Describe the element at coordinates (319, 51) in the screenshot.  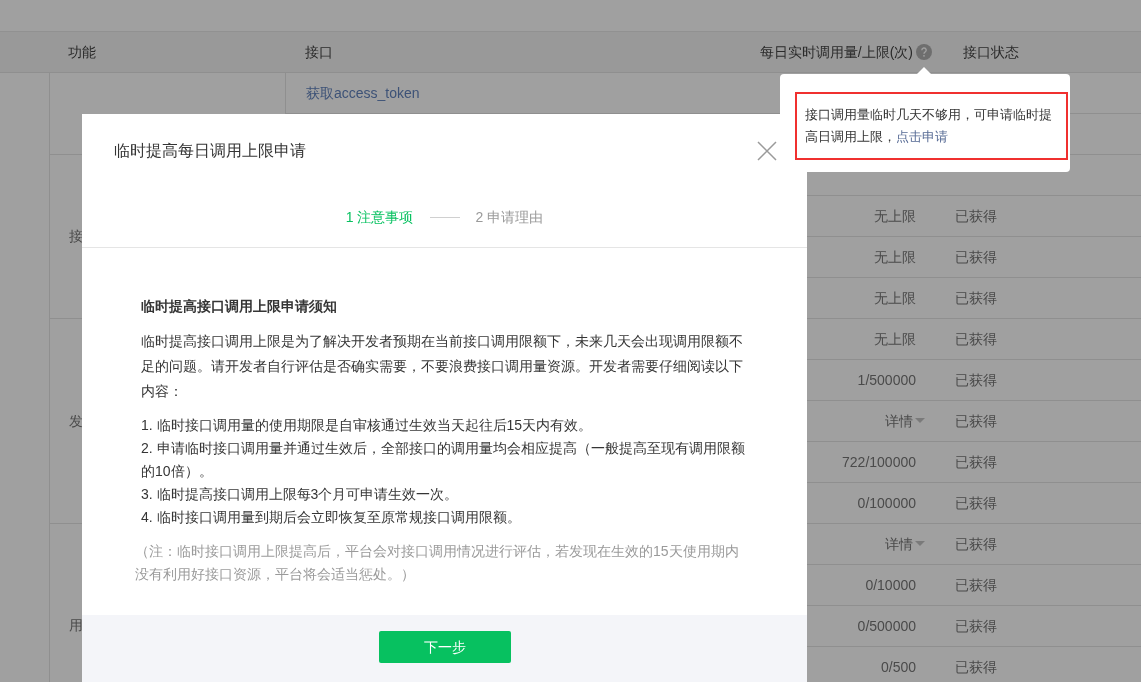
I see `column-header: 接口` at that location.